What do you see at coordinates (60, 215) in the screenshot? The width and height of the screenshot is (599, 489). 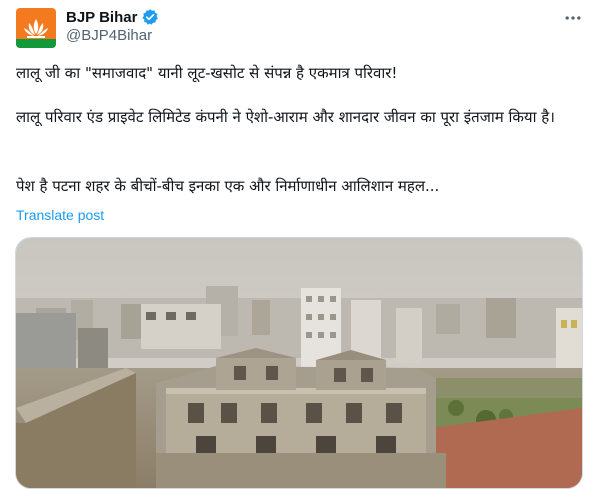 I see `translate-post-link: Translate post` at bounding box center [60, 215].